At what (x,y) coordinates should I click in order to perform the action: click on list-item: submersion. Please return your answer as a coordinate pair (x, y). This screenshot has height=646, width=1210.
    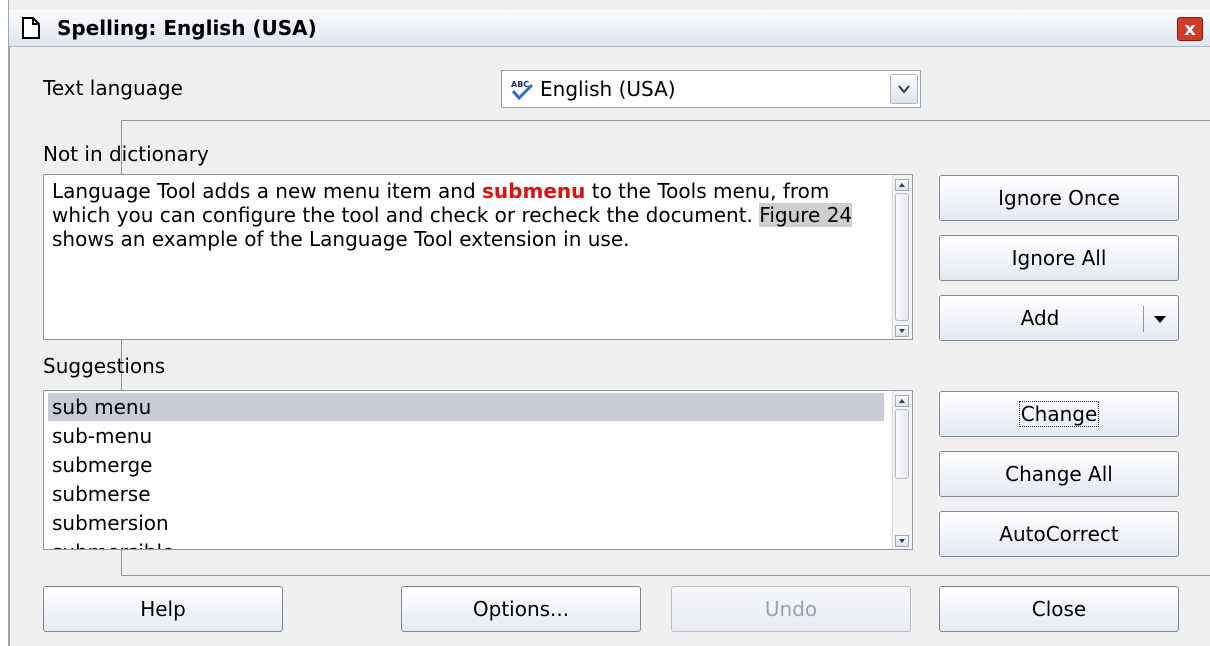
    Looking at the image, I should click on (466, 523).